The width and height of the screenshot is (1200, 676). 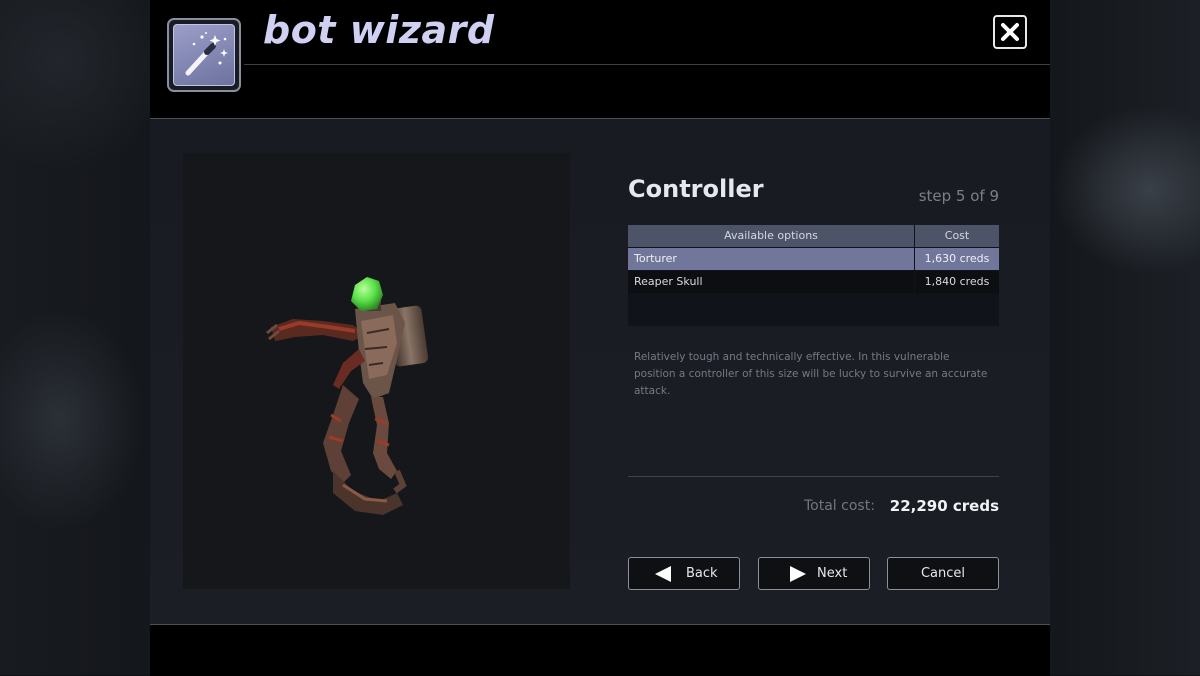 I want to click on close-button, so click(x=1010, y=32).